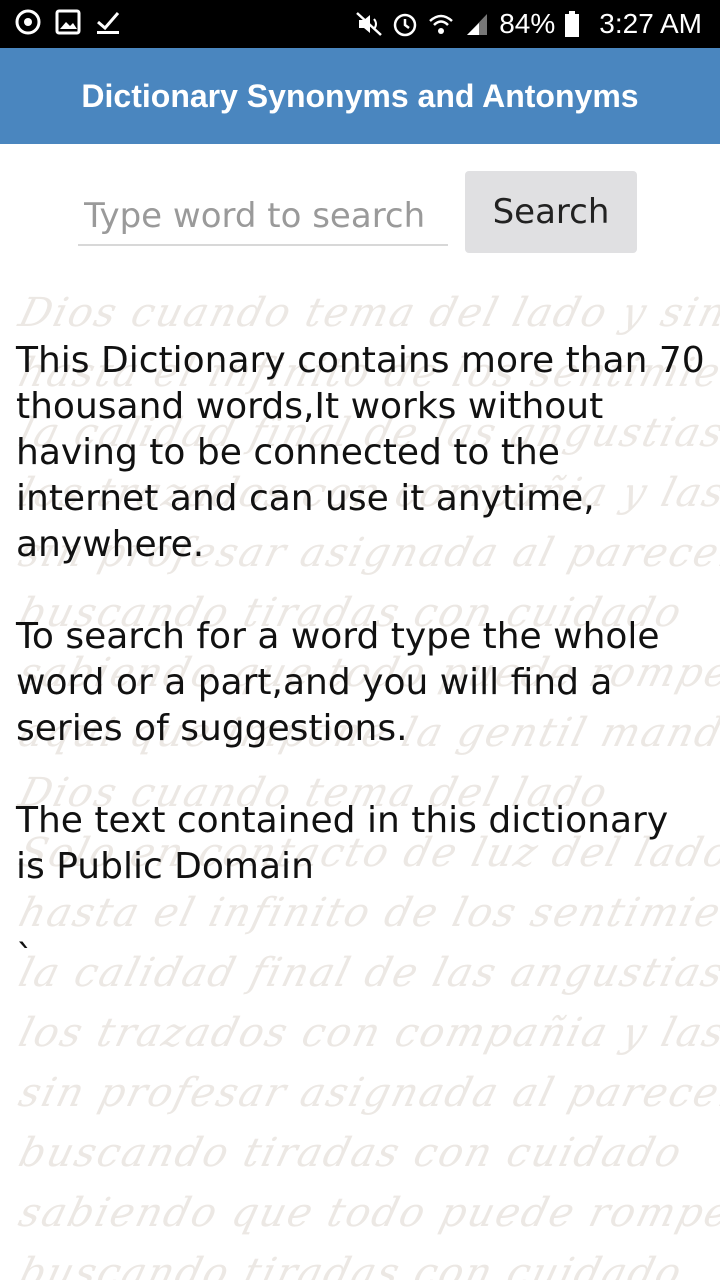 The width and height of the screenshot is (720, 1280). Describe the element at coordinates (441, 24) in the screenshot. I see `wifi-icon` at that location.